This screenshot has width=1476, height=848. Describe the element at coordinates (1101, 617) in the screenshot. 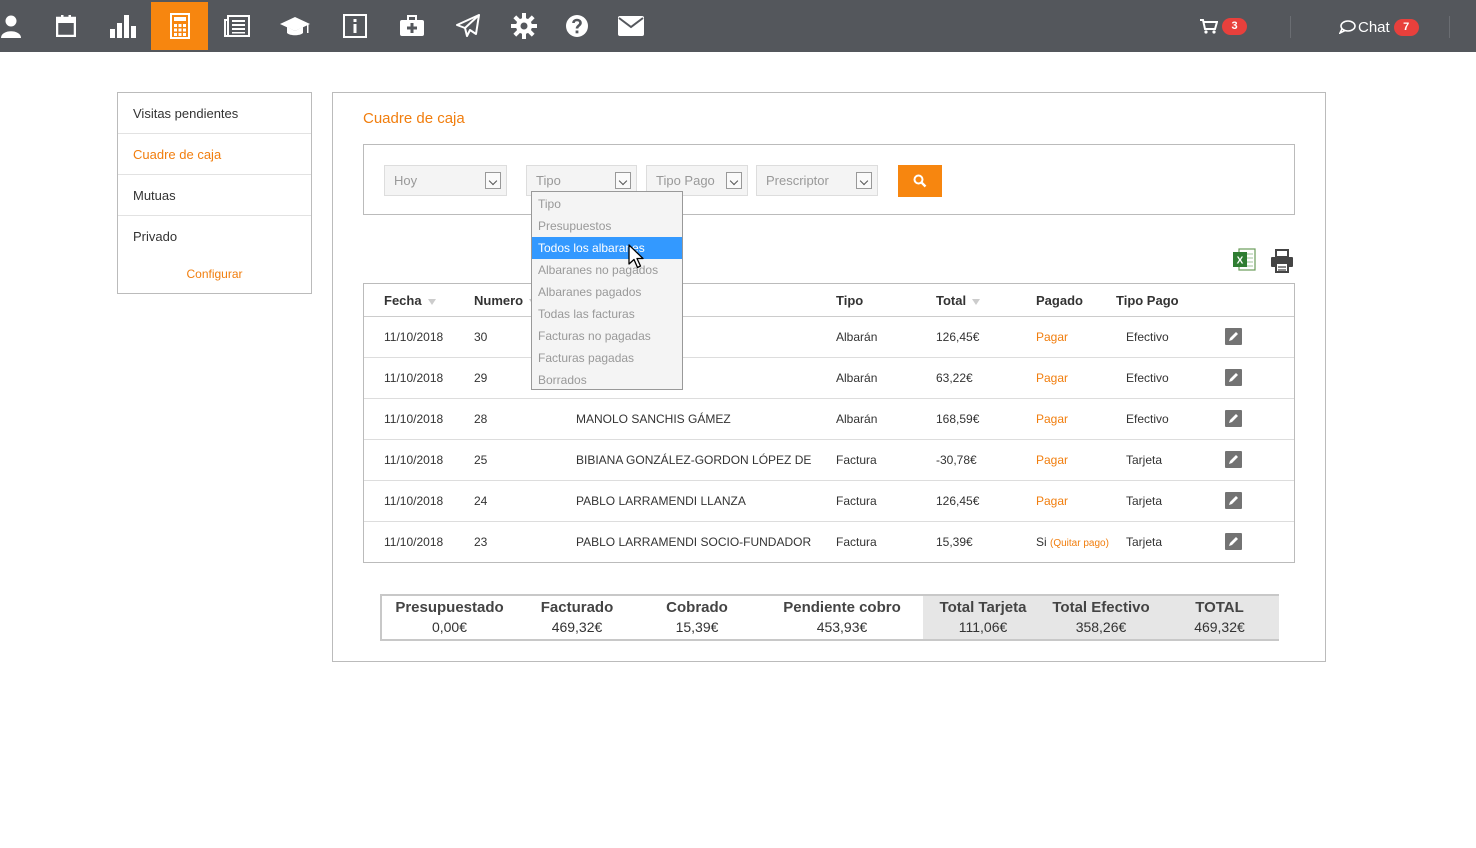

I see `total-efectivo: Total Efectivo 358,26€` at that location.